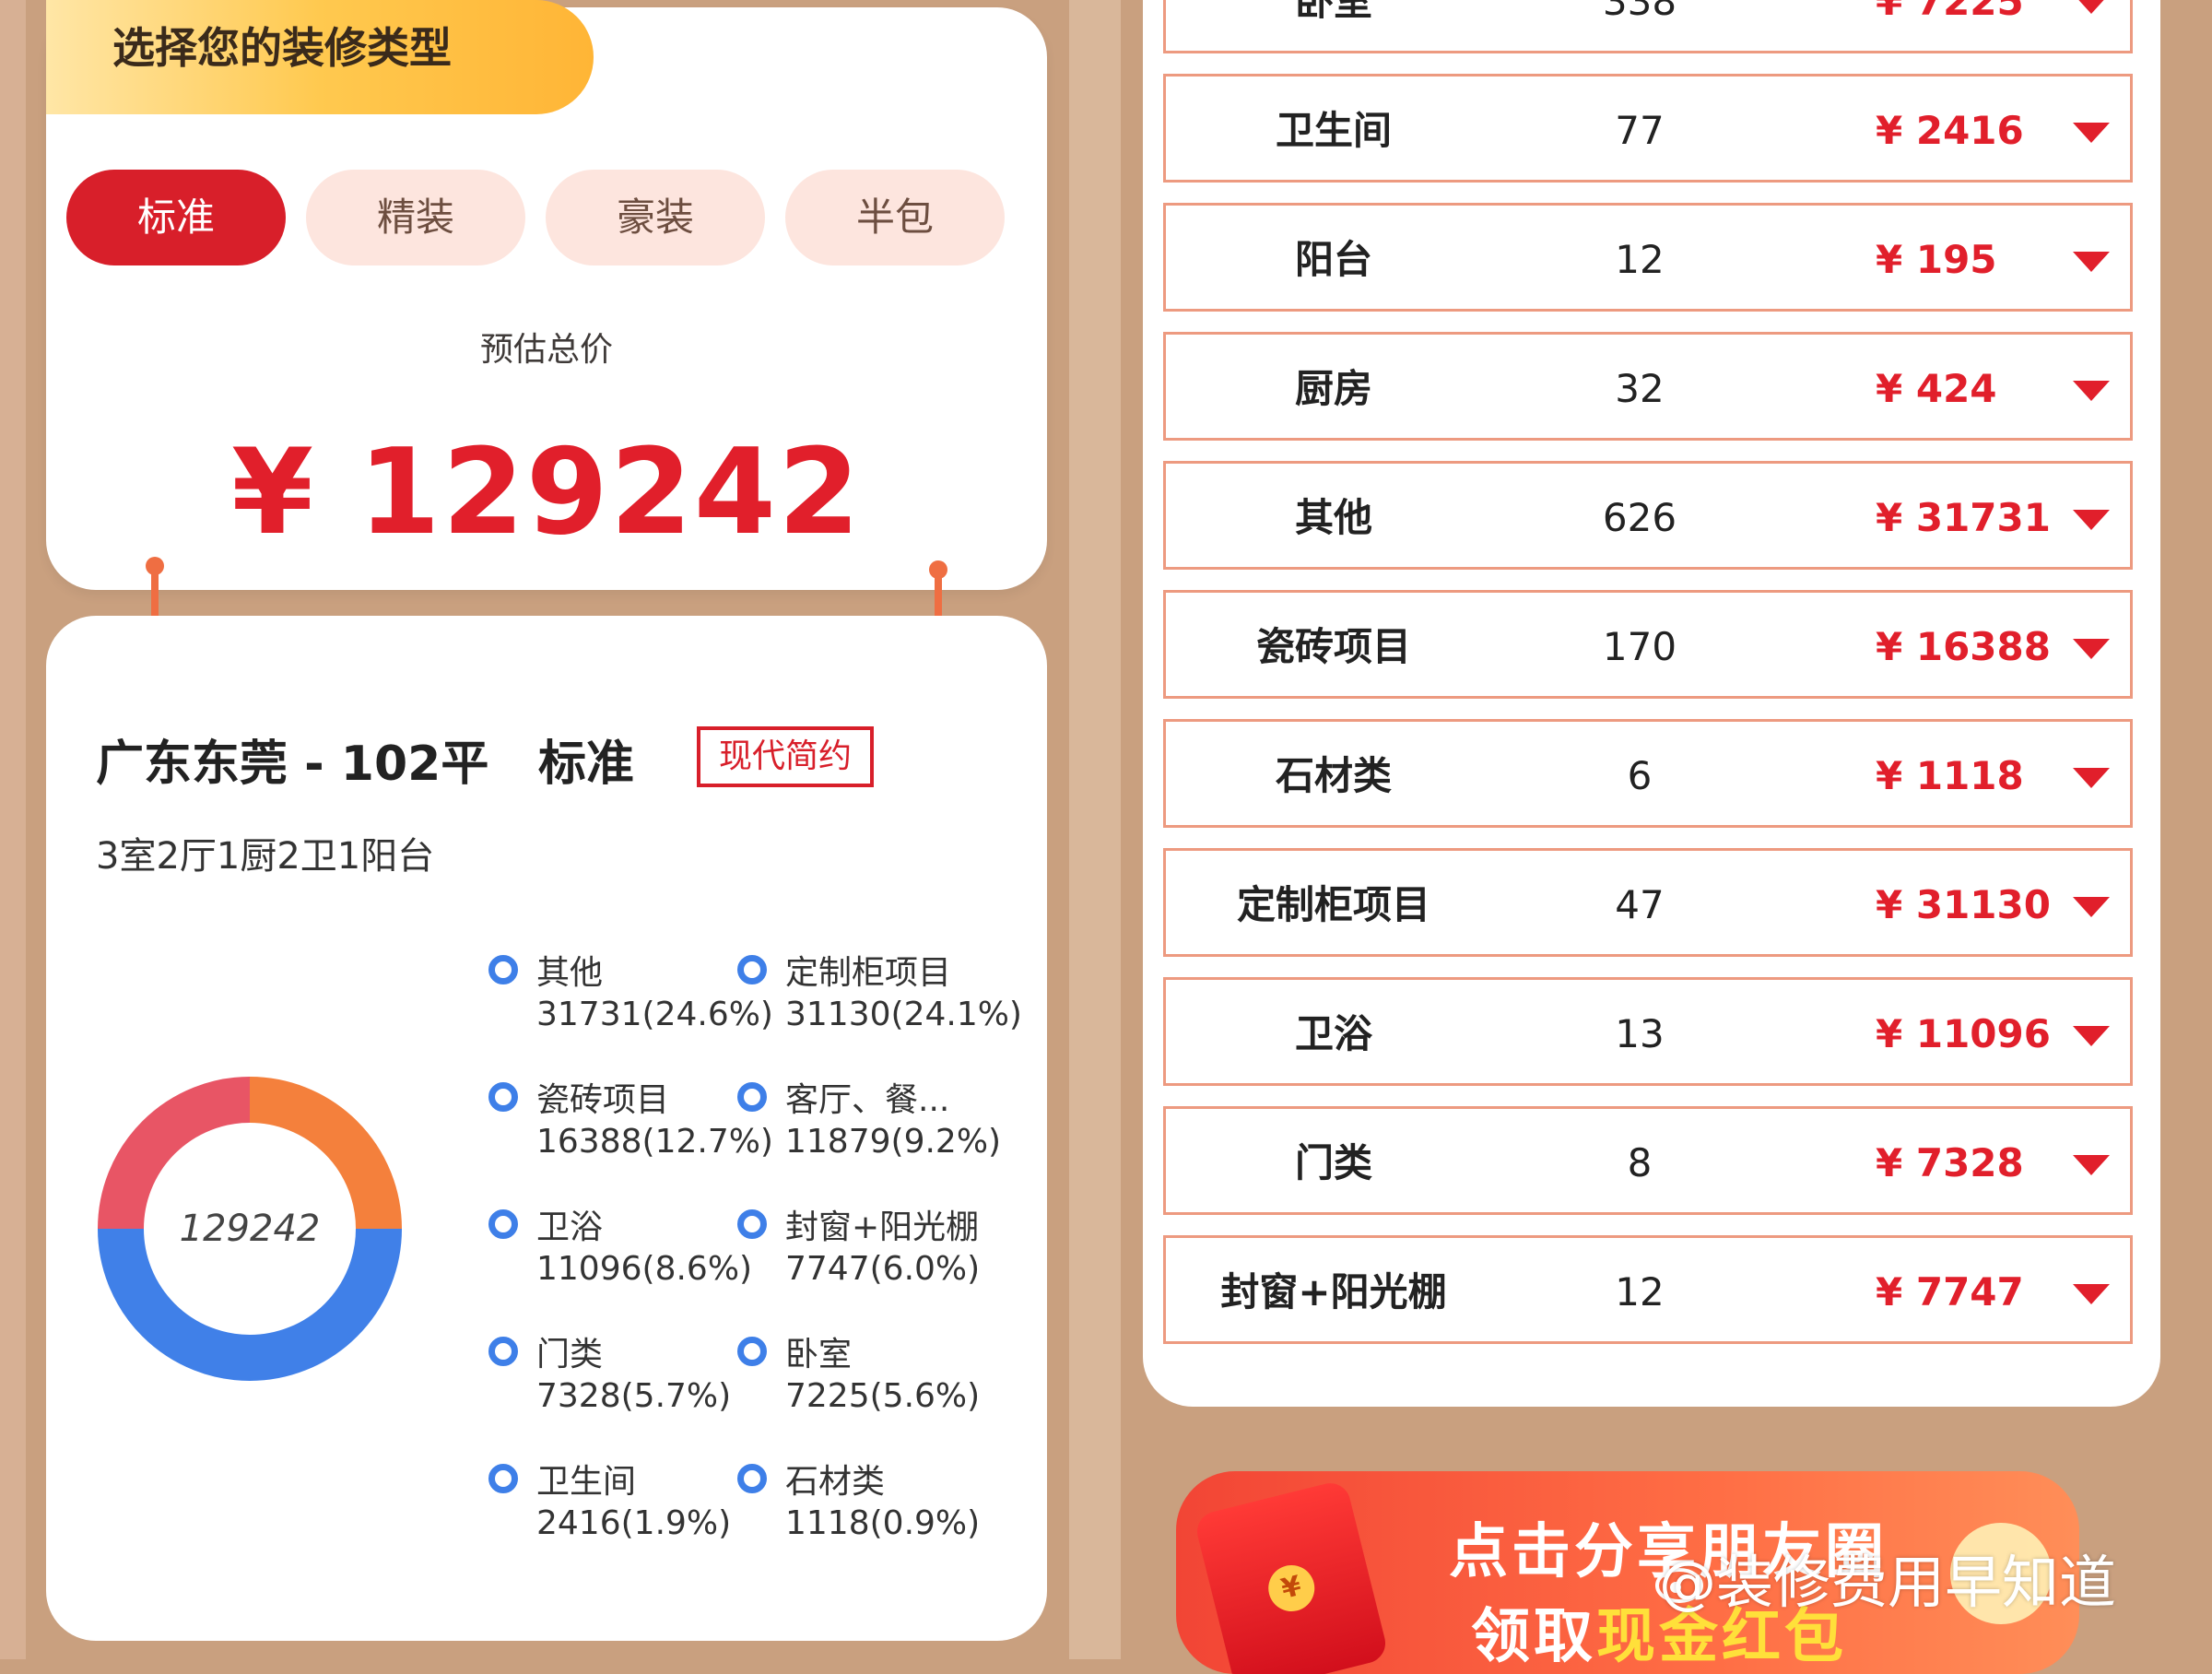 The height and width of the screenshot is (1674, 2212). What do you see at coordinates (883, 1523) in the screenshot?
I see `legend-value: 1118(0.9%)` at bounding box center [883, 1523].